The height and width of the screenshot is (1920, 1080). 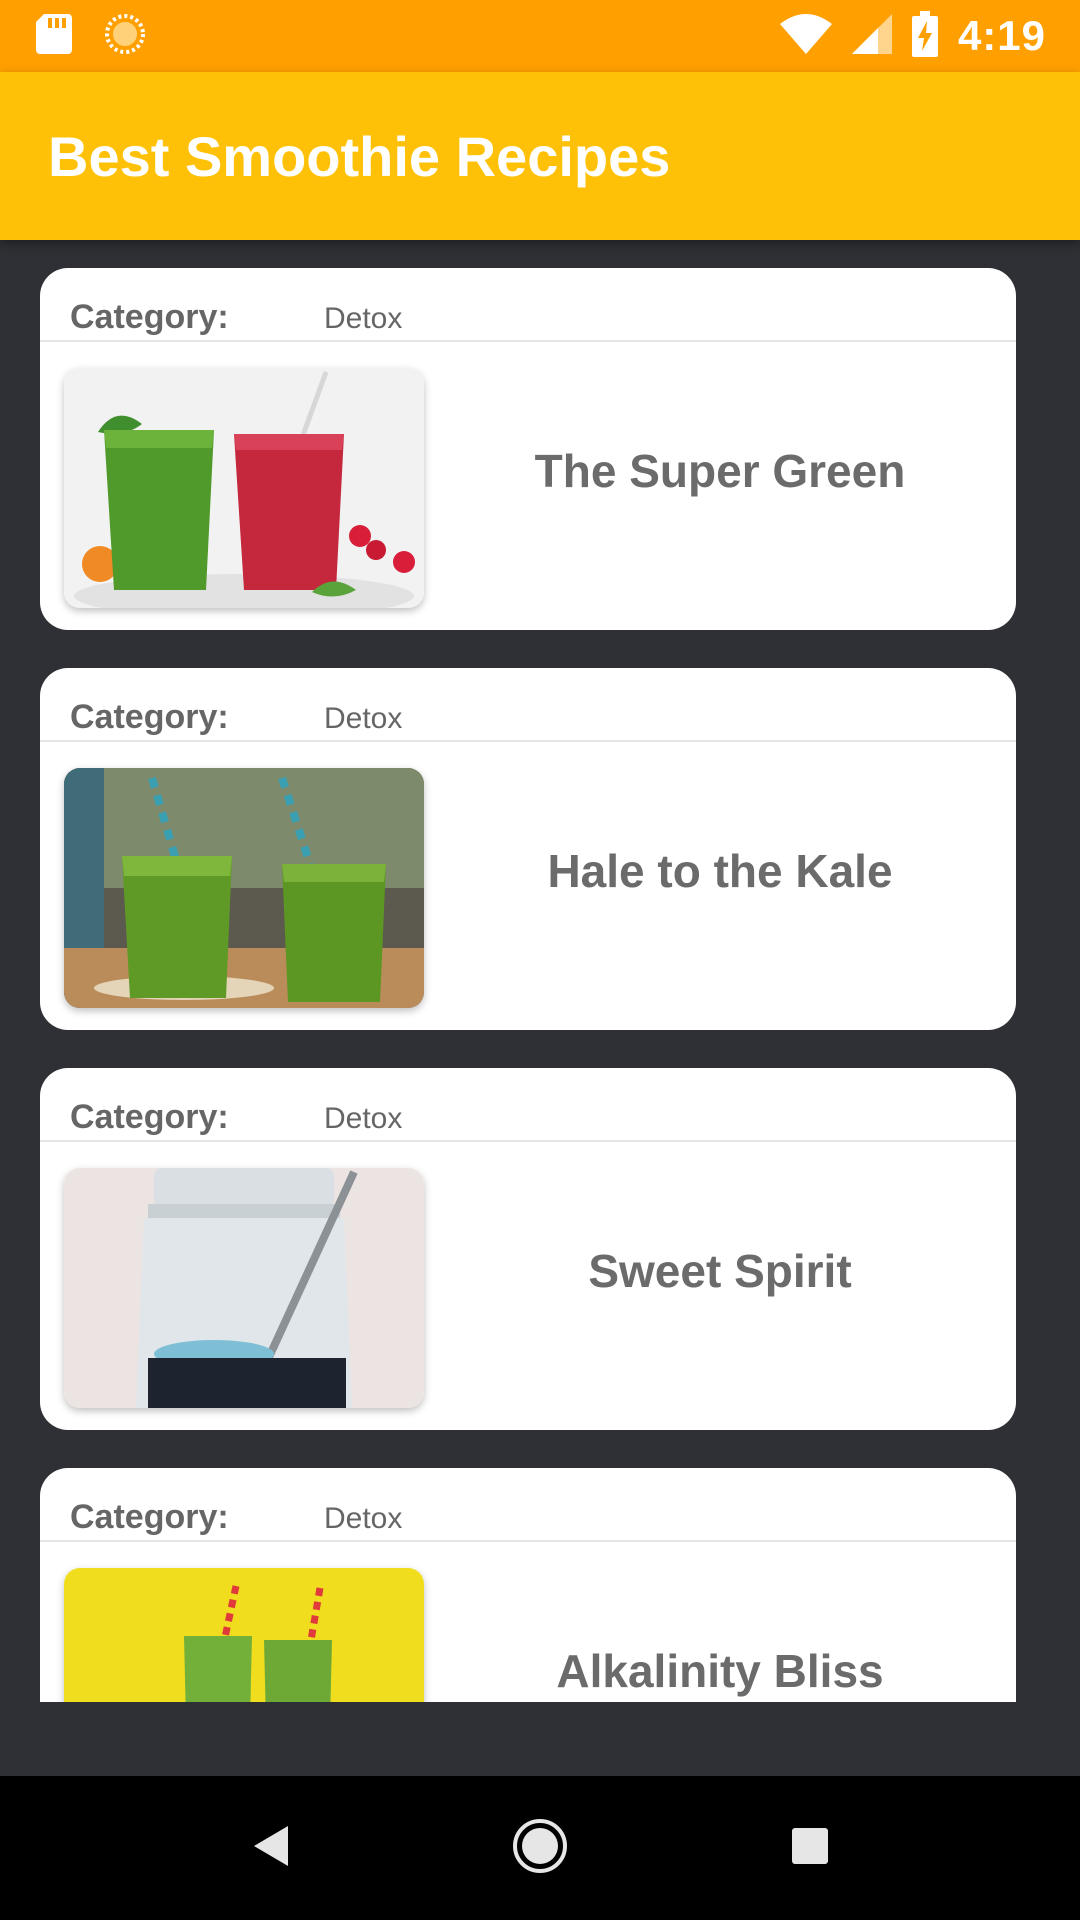 I want to click on back-icon, so click(x=270, y=1848).